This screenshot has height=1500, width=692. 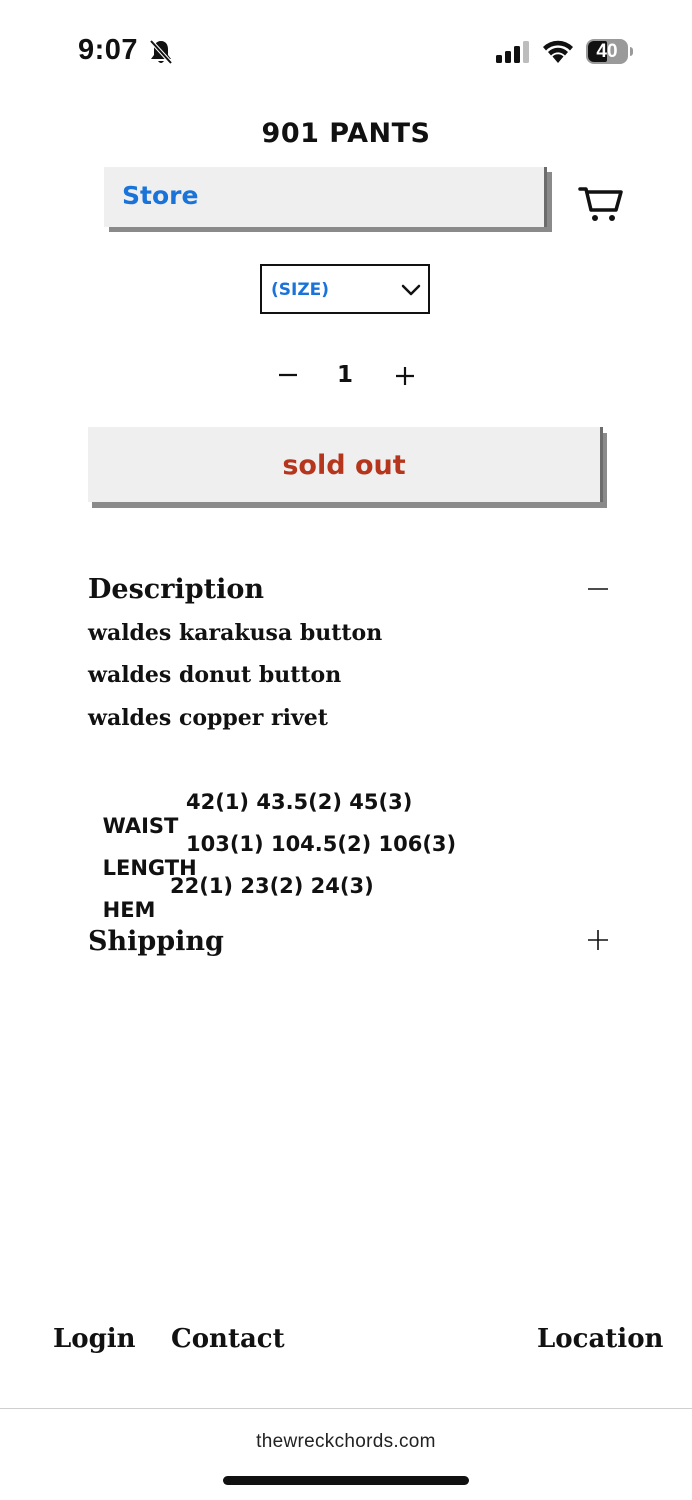 What do you see at coordinates (299, 802) in the screenshot?
I see `spec-value: 42(1) 43.5(2) 45(3)` at bounding box center [299, 802].